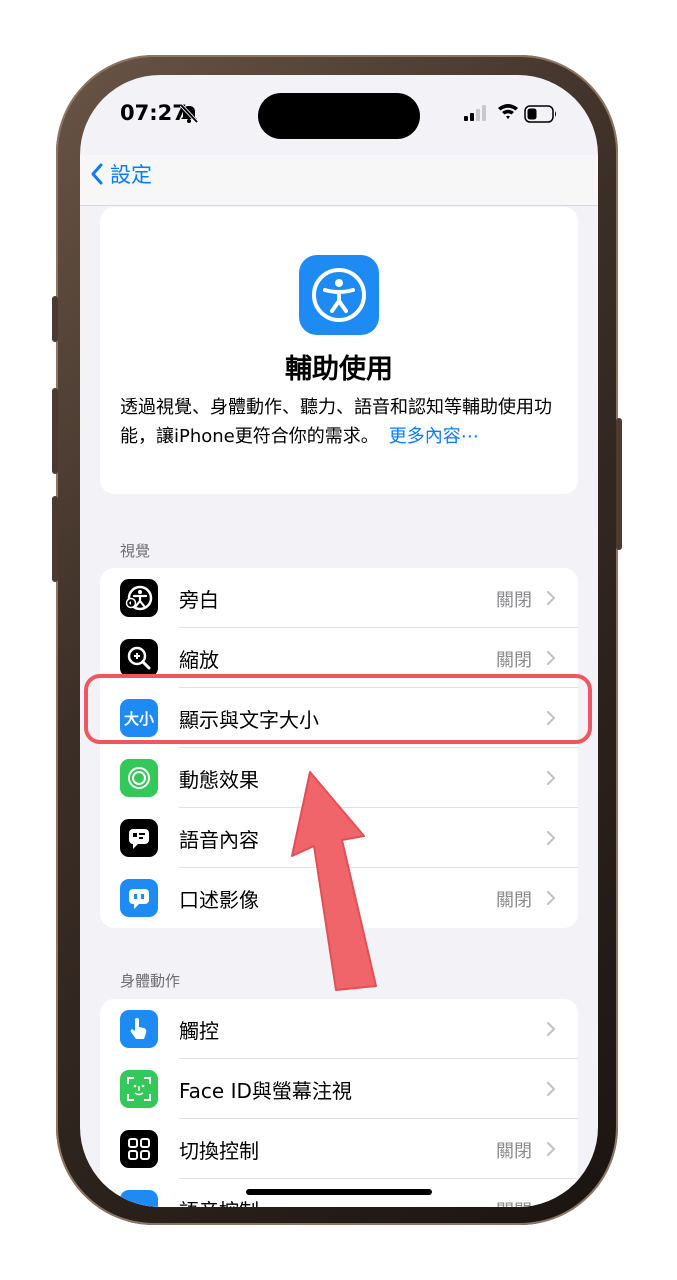 The image size is (677, 1280). I want to click on row-label: 旁白, so click(199, 600).